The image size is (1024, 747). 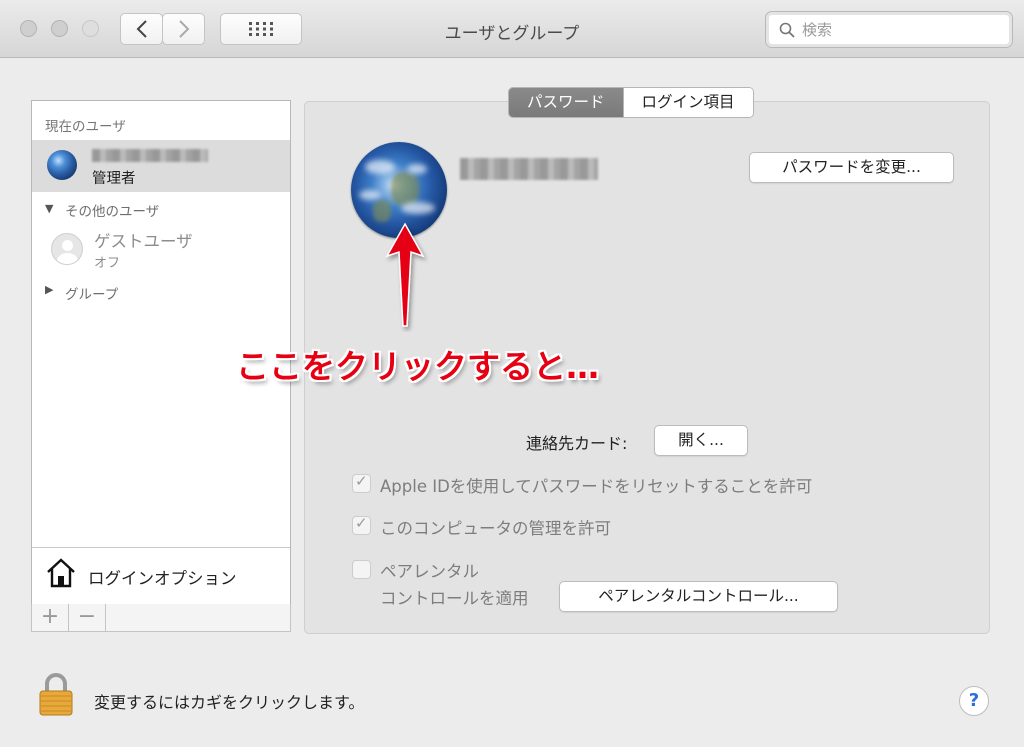 What do you see at coordinates (566, 102) in the screenshot?
I see `tab-password: パスワード` at bounding box center [566, 102].